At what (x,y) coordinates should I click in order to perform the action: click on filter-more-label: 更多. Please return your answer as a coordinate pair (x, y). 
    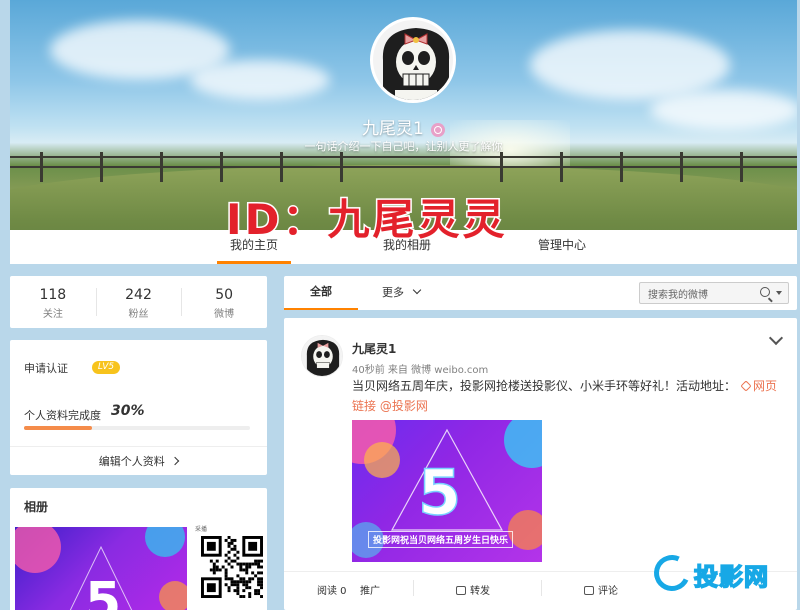
    Looking at the image, I should click on (393, 292).